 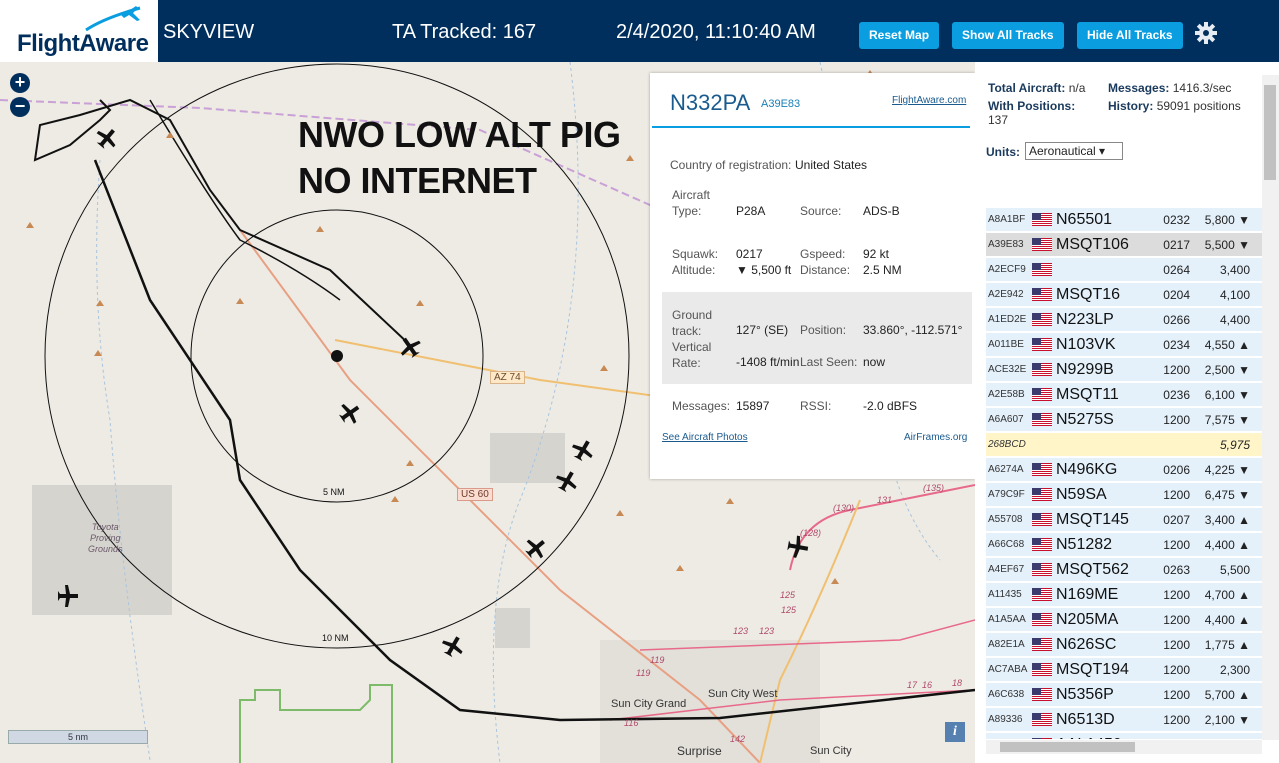 What do you see at coordinates (1044, 113) in the screenshot?
I see `with-positions-stat: With Positions: 137` at bounding box center [1044, 113].